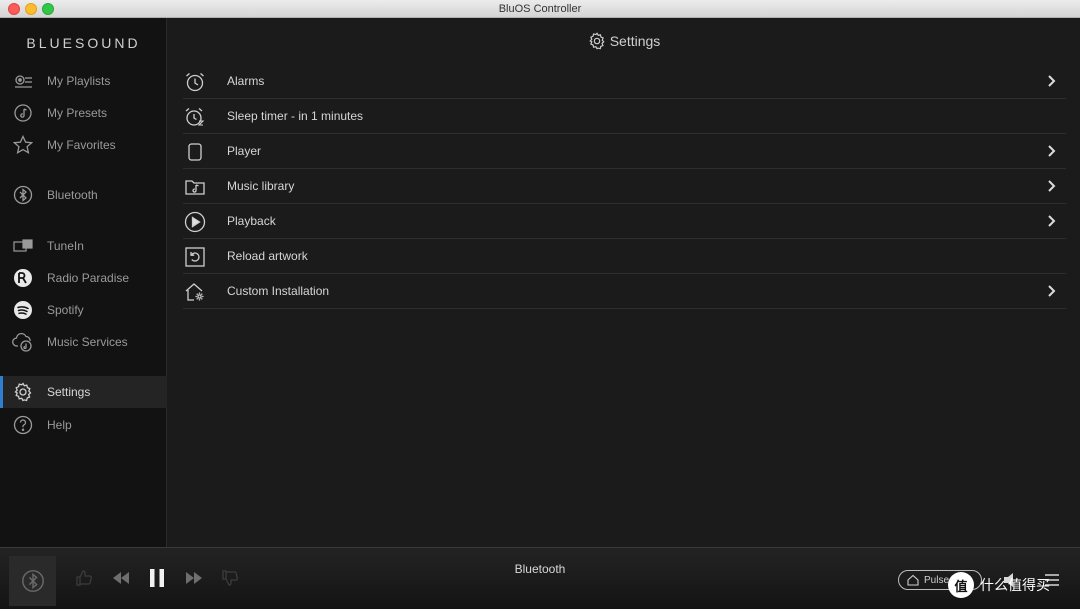 This screenshot has height=609, width=1080. Describe the element at coordinates (624, 81) in the screenshot. I see `settings-row-alarms: Alarms` at that location.